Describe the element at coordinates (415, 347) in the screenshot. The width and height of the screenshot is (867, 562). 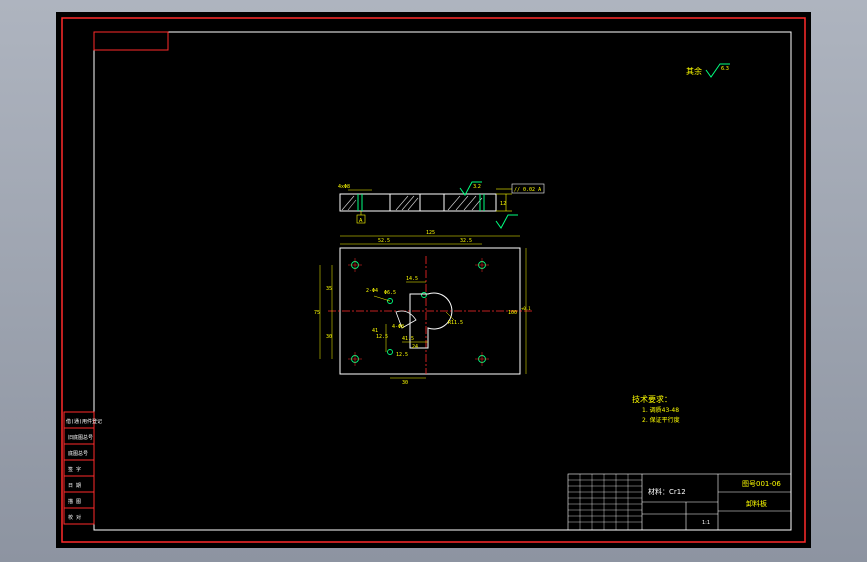
I see `dim-inner: 24` at that location.